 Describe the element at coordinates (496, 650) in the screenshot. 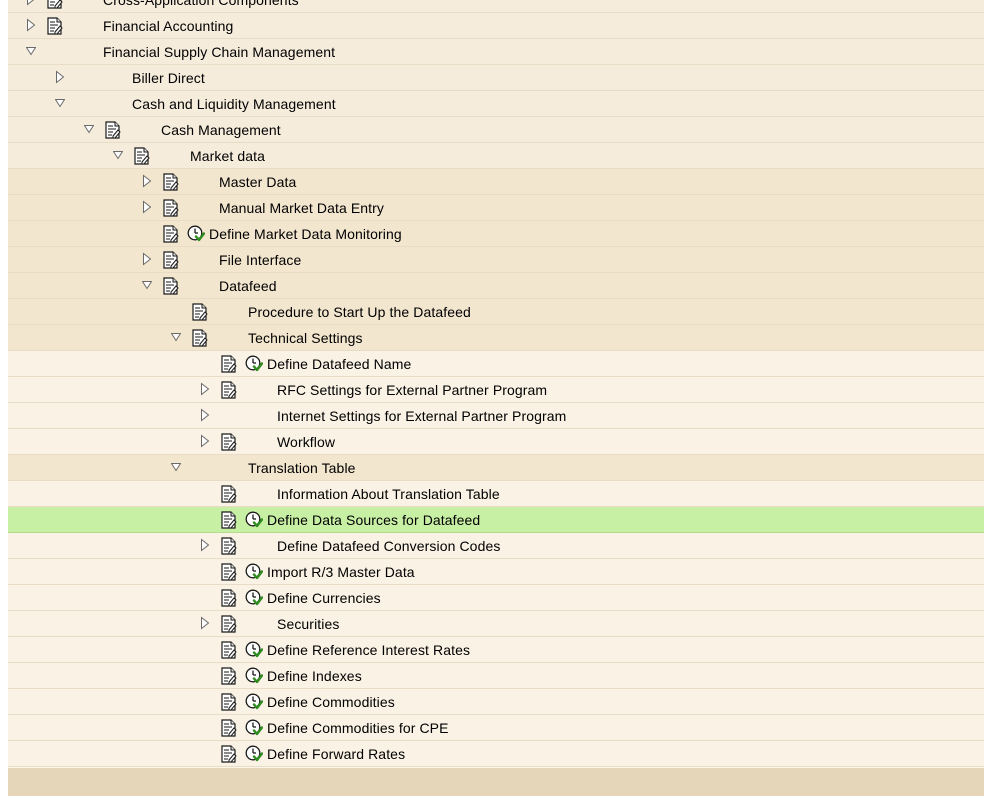

I see `tree-row: Define Reference Interest Rates` at that location.